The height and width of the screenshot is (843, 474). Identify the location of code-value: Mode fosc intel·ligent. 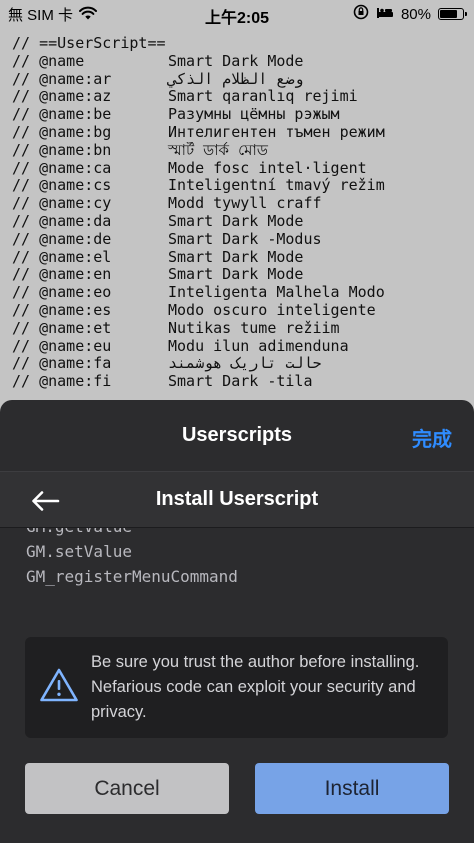
(267, 168).